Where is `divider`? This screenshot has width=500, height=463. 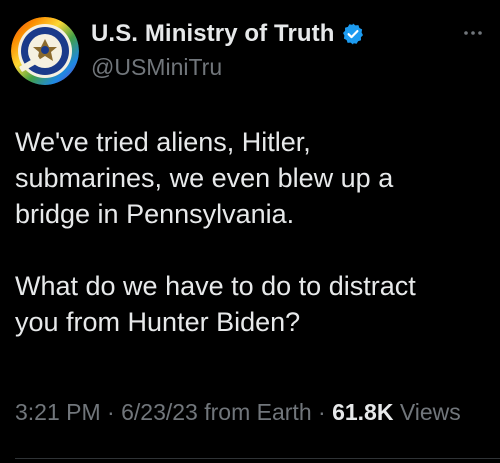
divider is located at coordinates (257, 458).